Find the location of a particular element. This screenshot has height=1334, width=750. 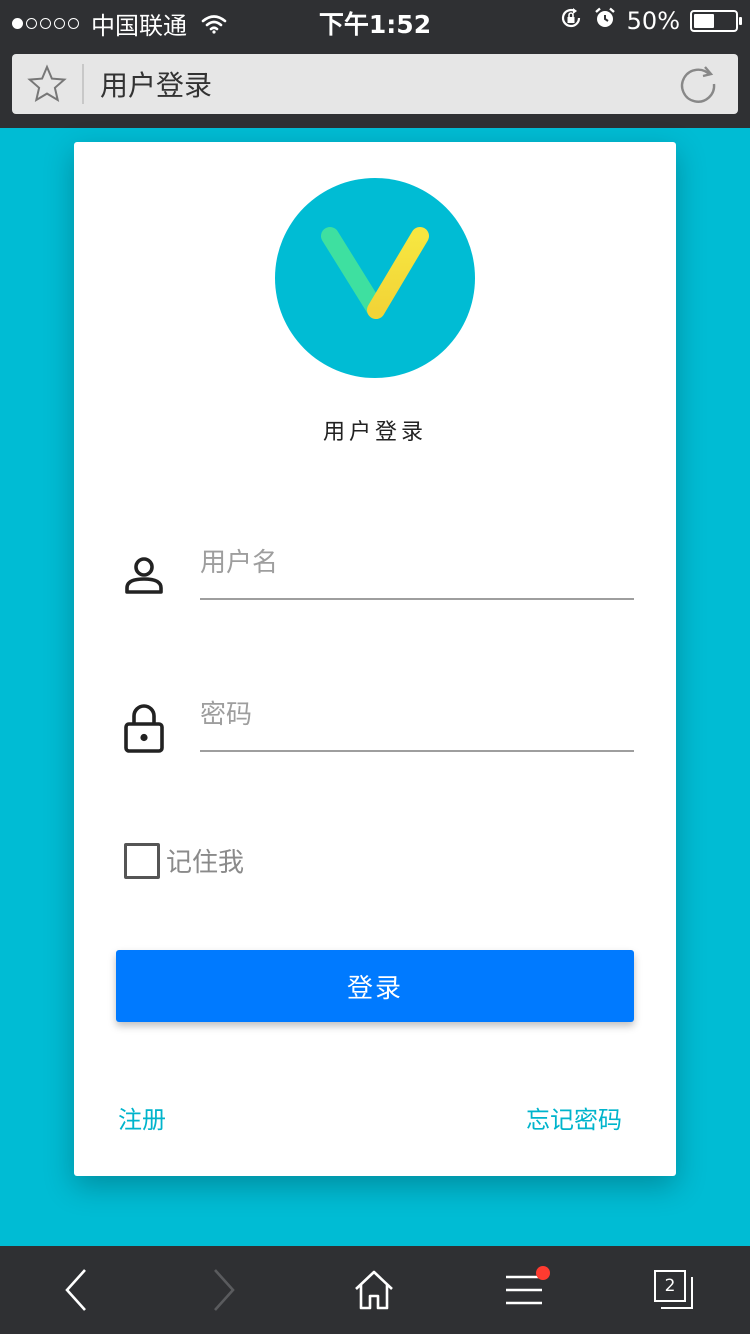

battery-percent: 50% is located at coordinates (653, 21).